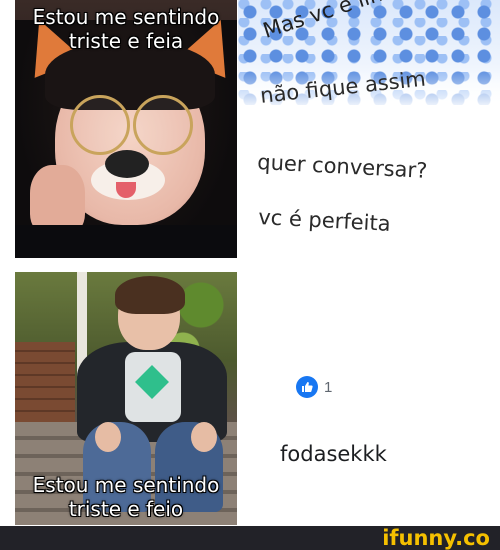 The width and height of the screenshot is (500, 550). What do you see at coordinates (127, 164) in the screenshot?
I see `dog-nose-filter` at bounding box center [127, 164].